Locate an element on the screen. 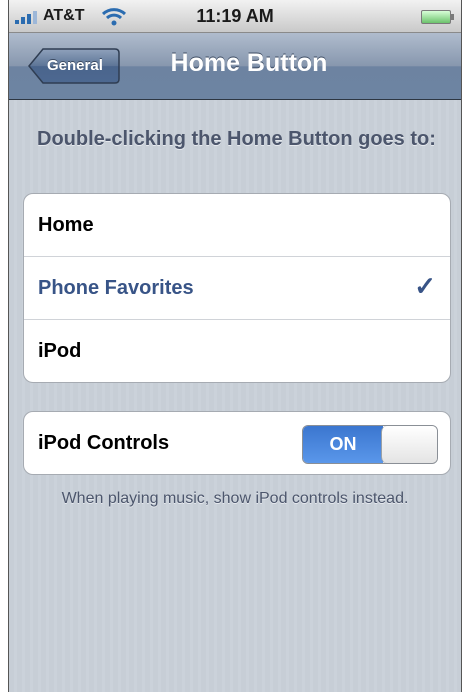 The image size is (468, 692). ipod-controls-group: iPod Controls ON is located at coordinates (237, 443).